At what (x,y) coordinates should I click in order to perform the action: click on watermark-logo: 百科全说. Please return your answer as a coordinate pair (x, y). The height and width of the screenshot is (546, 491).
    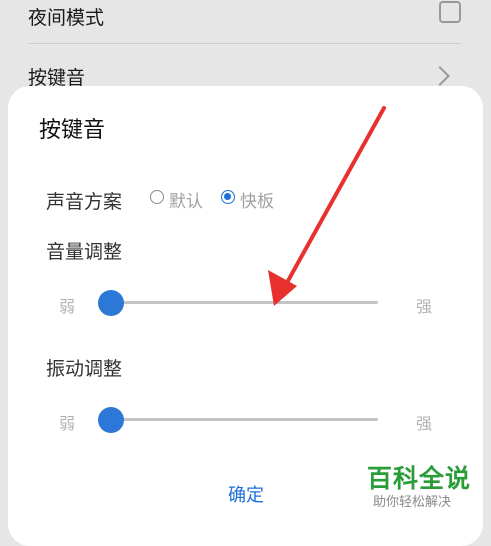
    Looking at the image, I should click on (419, 478).